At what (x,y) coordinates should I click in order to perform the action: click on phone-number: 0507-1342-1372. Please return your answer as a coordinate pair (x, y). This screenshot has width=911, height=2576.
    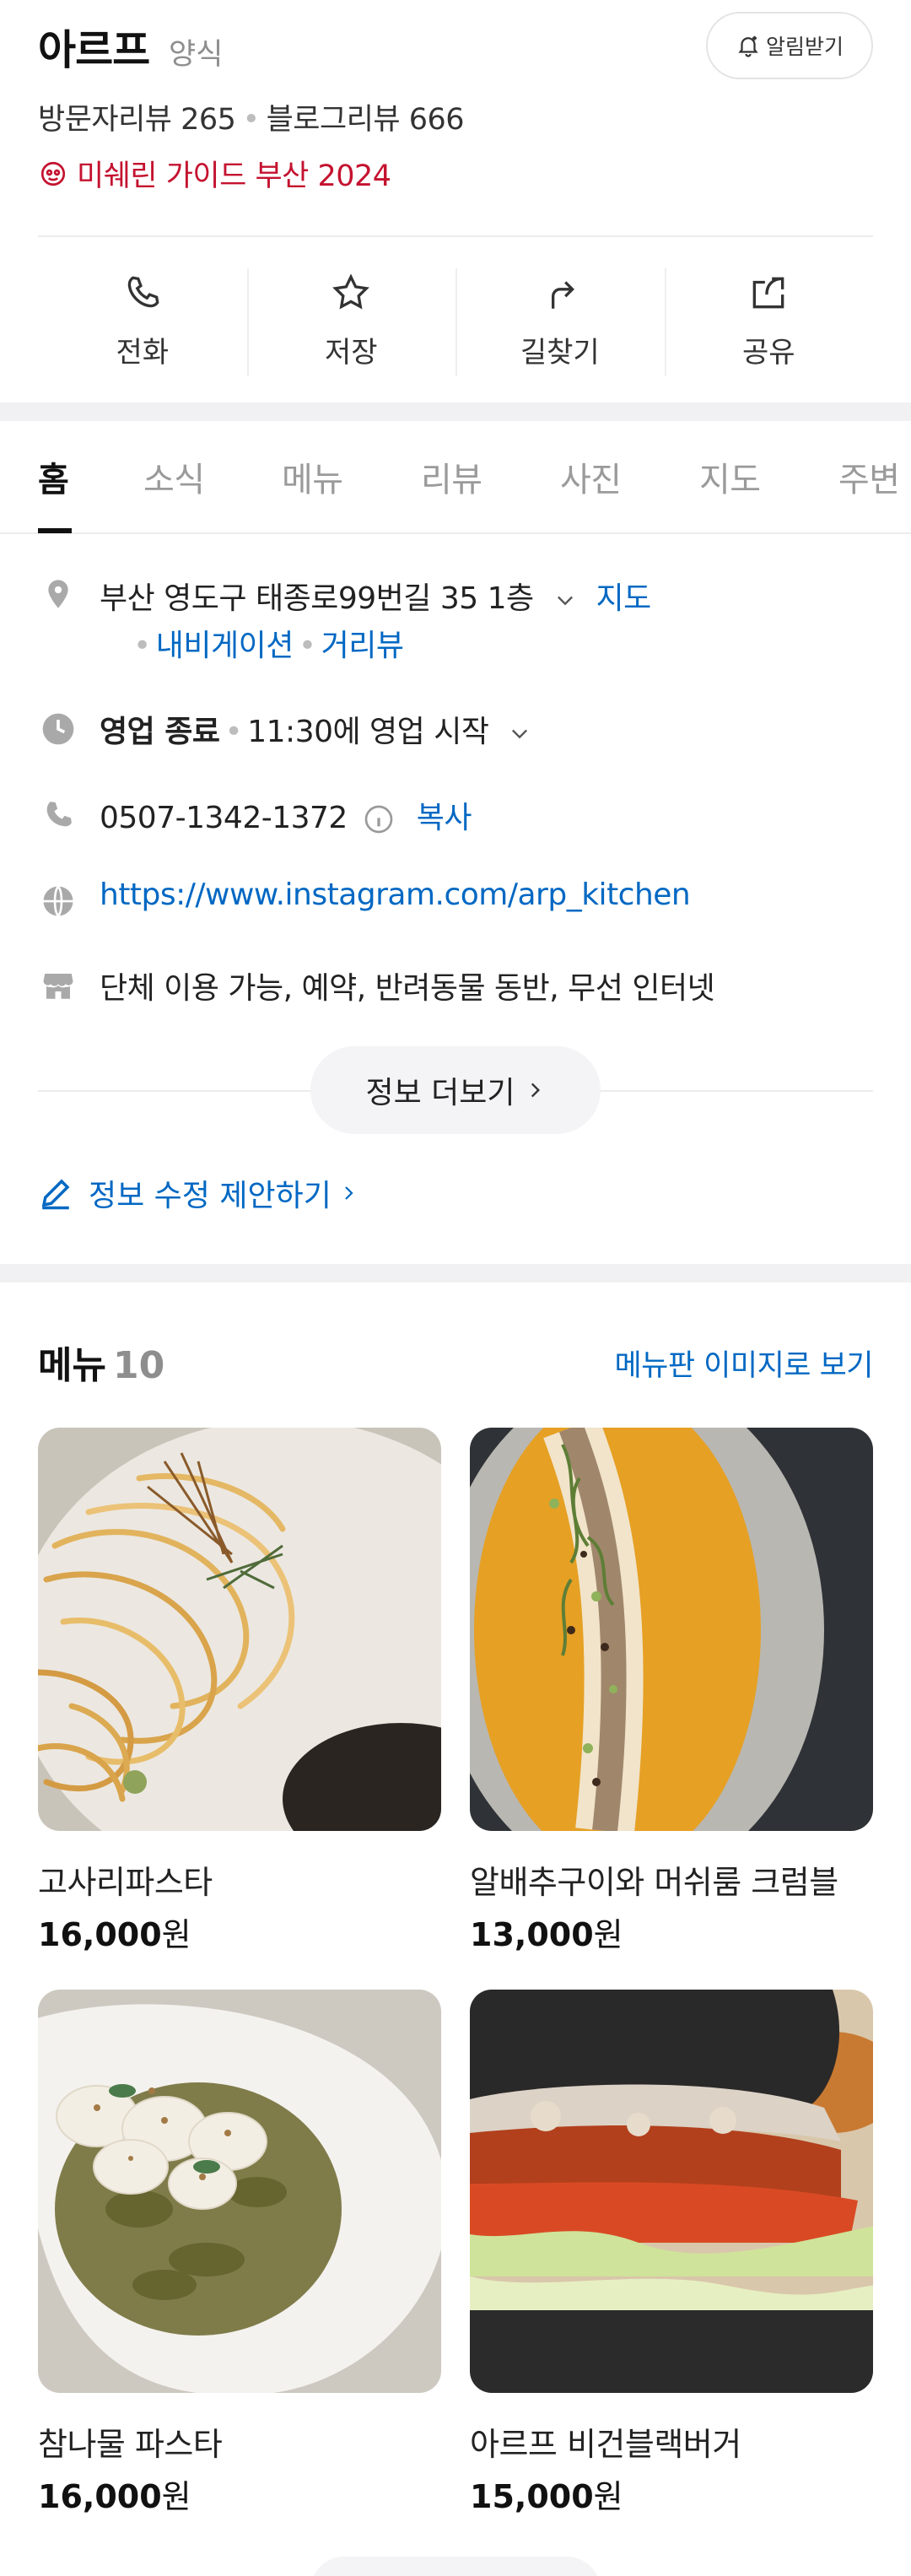
    Looking at the image, I should click on (224, 818).